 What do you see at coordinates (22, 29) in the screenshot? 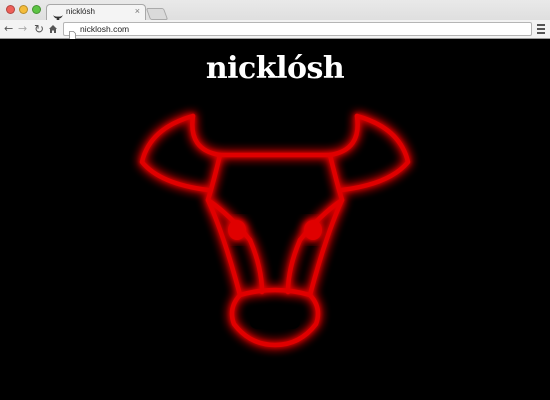
I see `forward-arrow-icon: →` at bounding box center [22, 29].